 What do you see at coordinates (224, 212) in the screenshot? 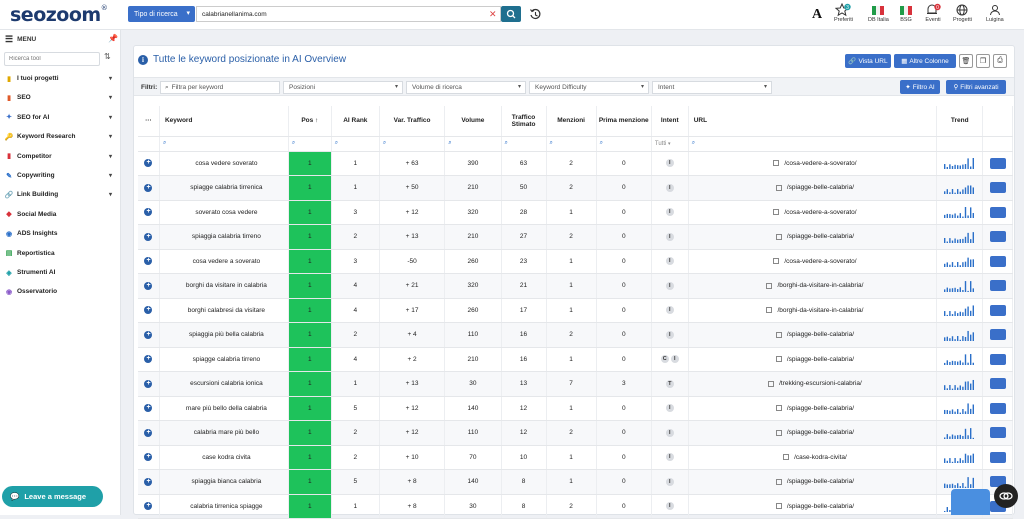
I see `keyword-link: soverato cosa vedere` at bounding box center [224, 212].